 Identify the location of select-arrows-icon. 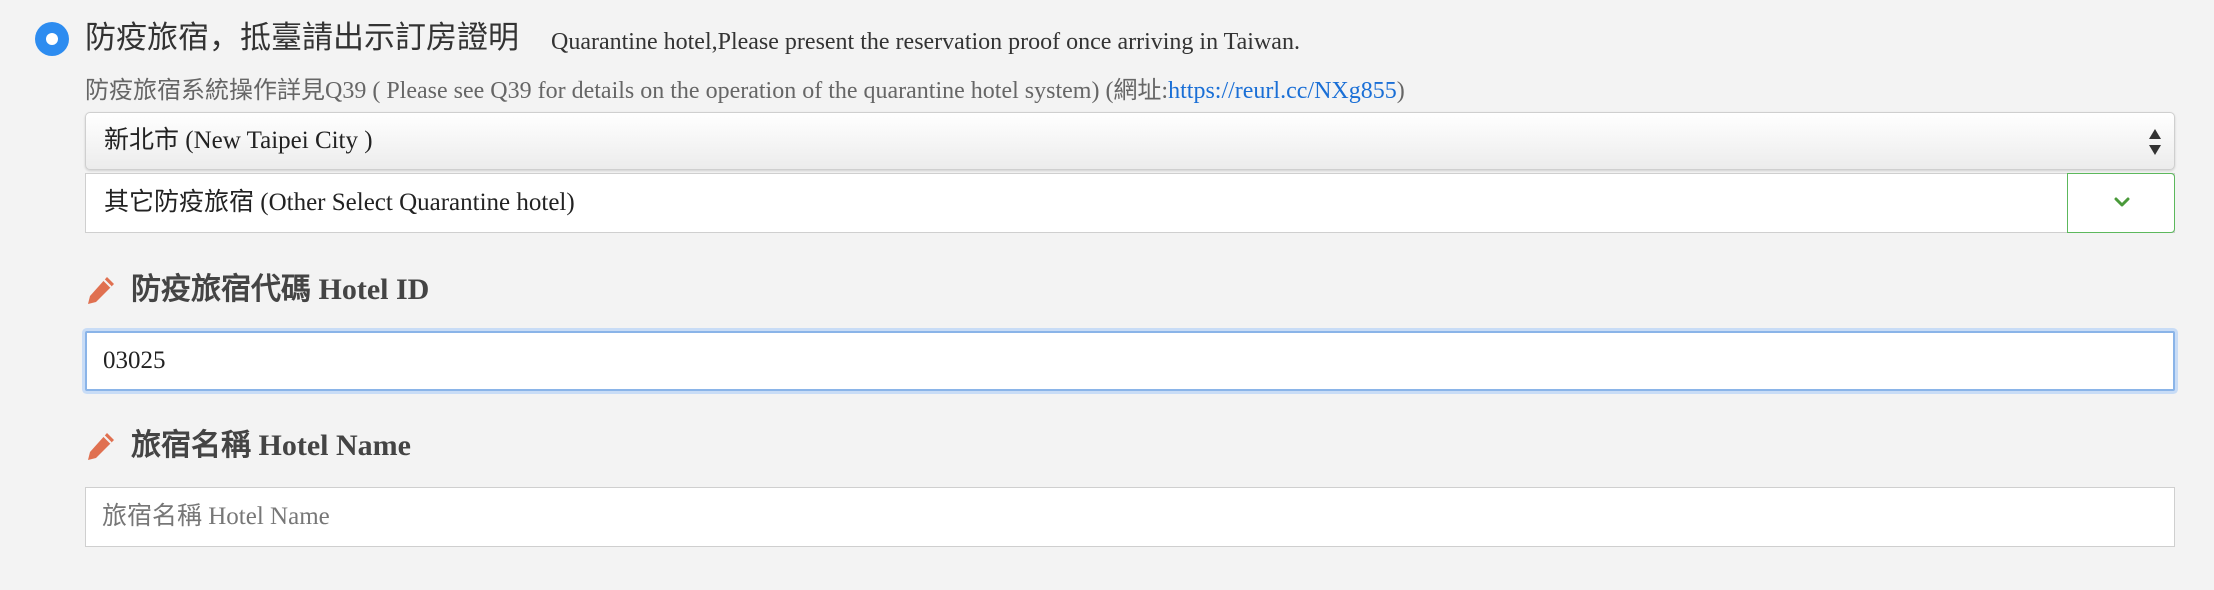
(2155, 142).